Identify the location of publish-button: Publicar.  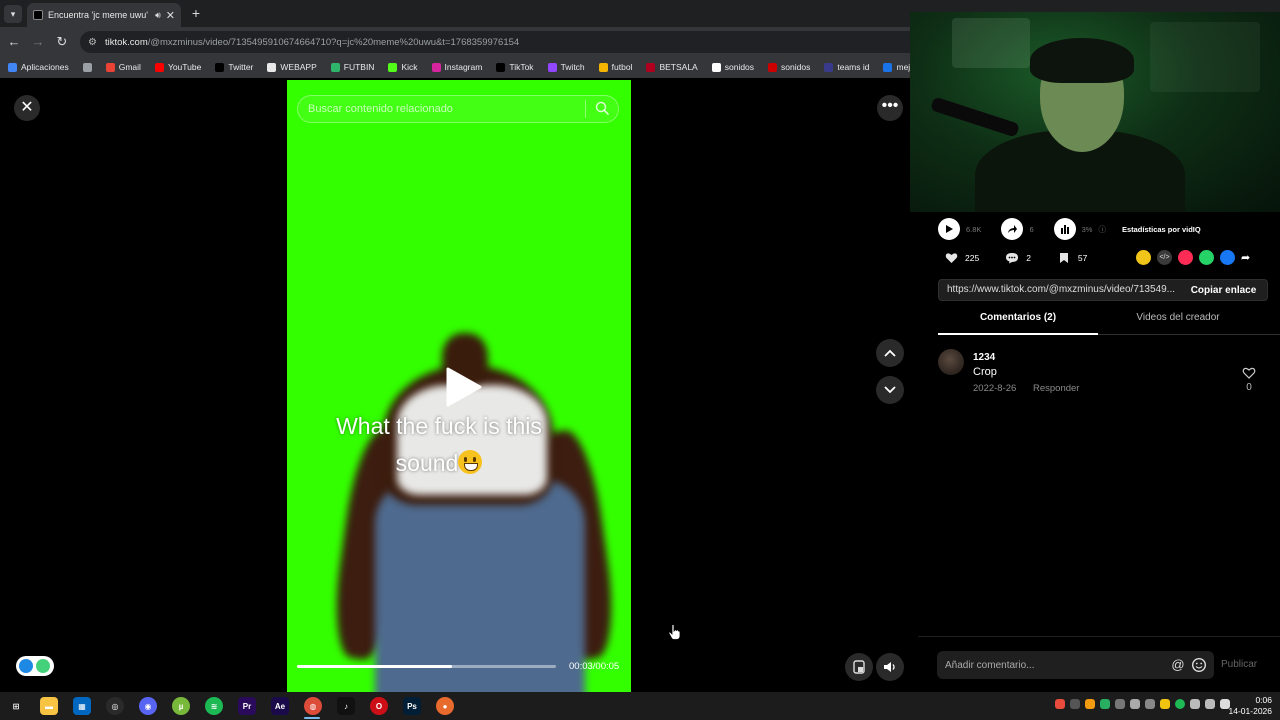
(1239, 664).